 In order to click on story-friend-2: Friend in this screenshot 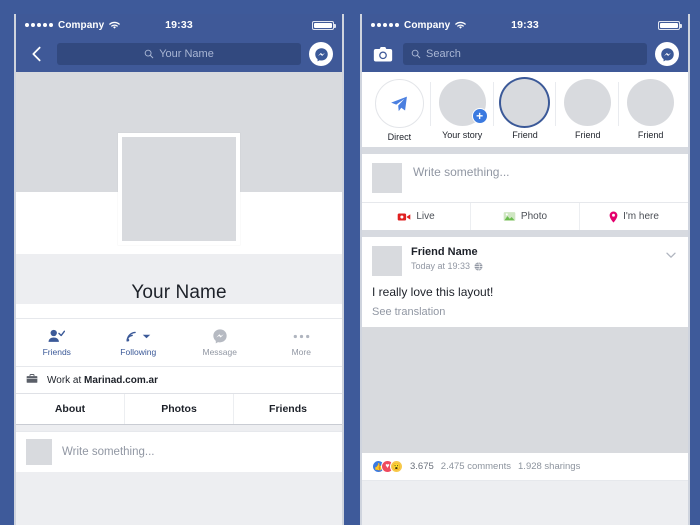, I will do `click(587, 109)`.